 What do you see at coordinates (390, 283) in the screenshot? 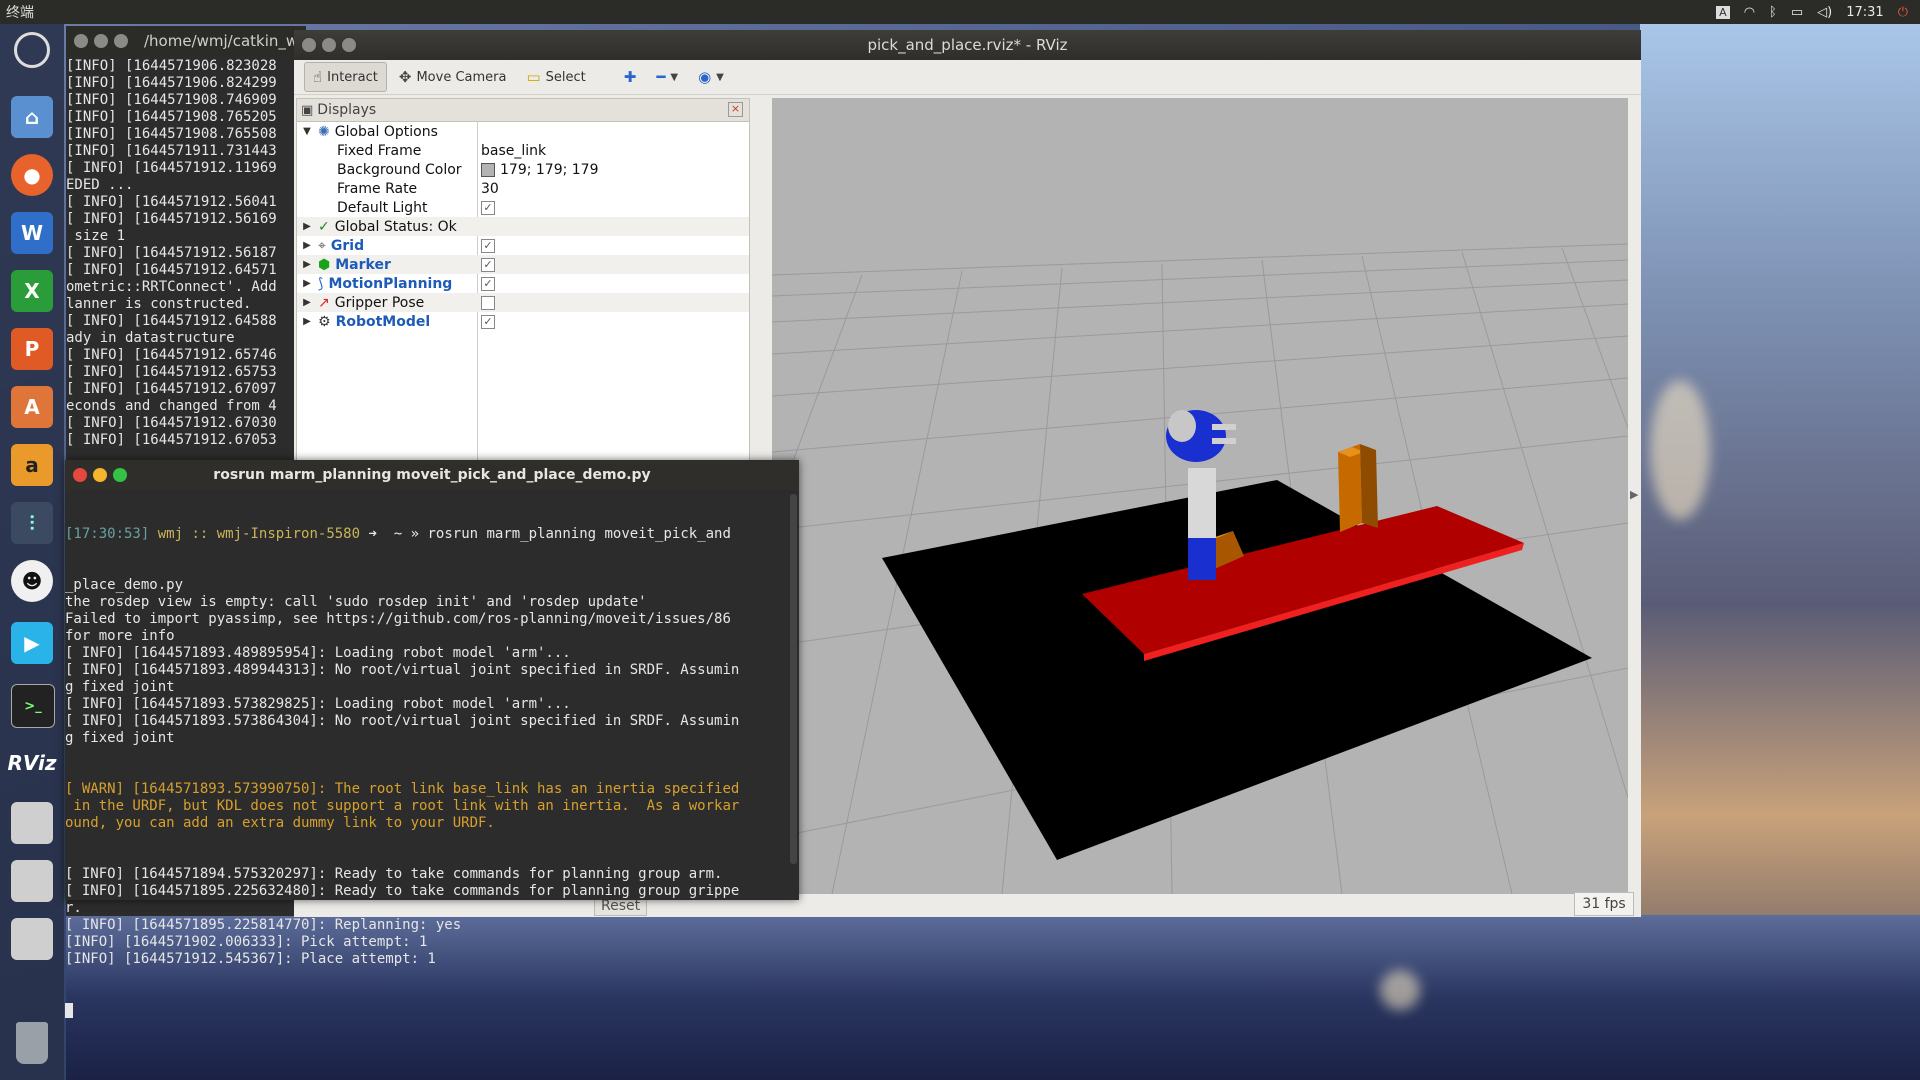
I see `tree-row-label: MotionPlanning` at bounding box center [390, 283].